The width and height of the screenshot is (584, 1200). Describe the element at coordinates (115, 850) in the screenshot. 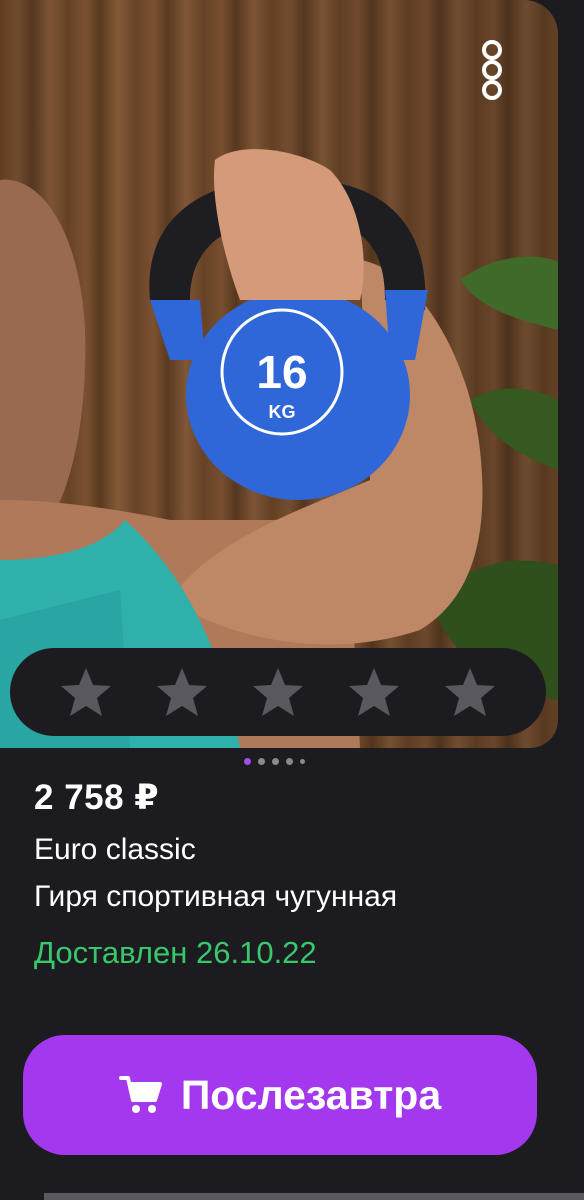

I see `product-brand: Euro classic` at that location.